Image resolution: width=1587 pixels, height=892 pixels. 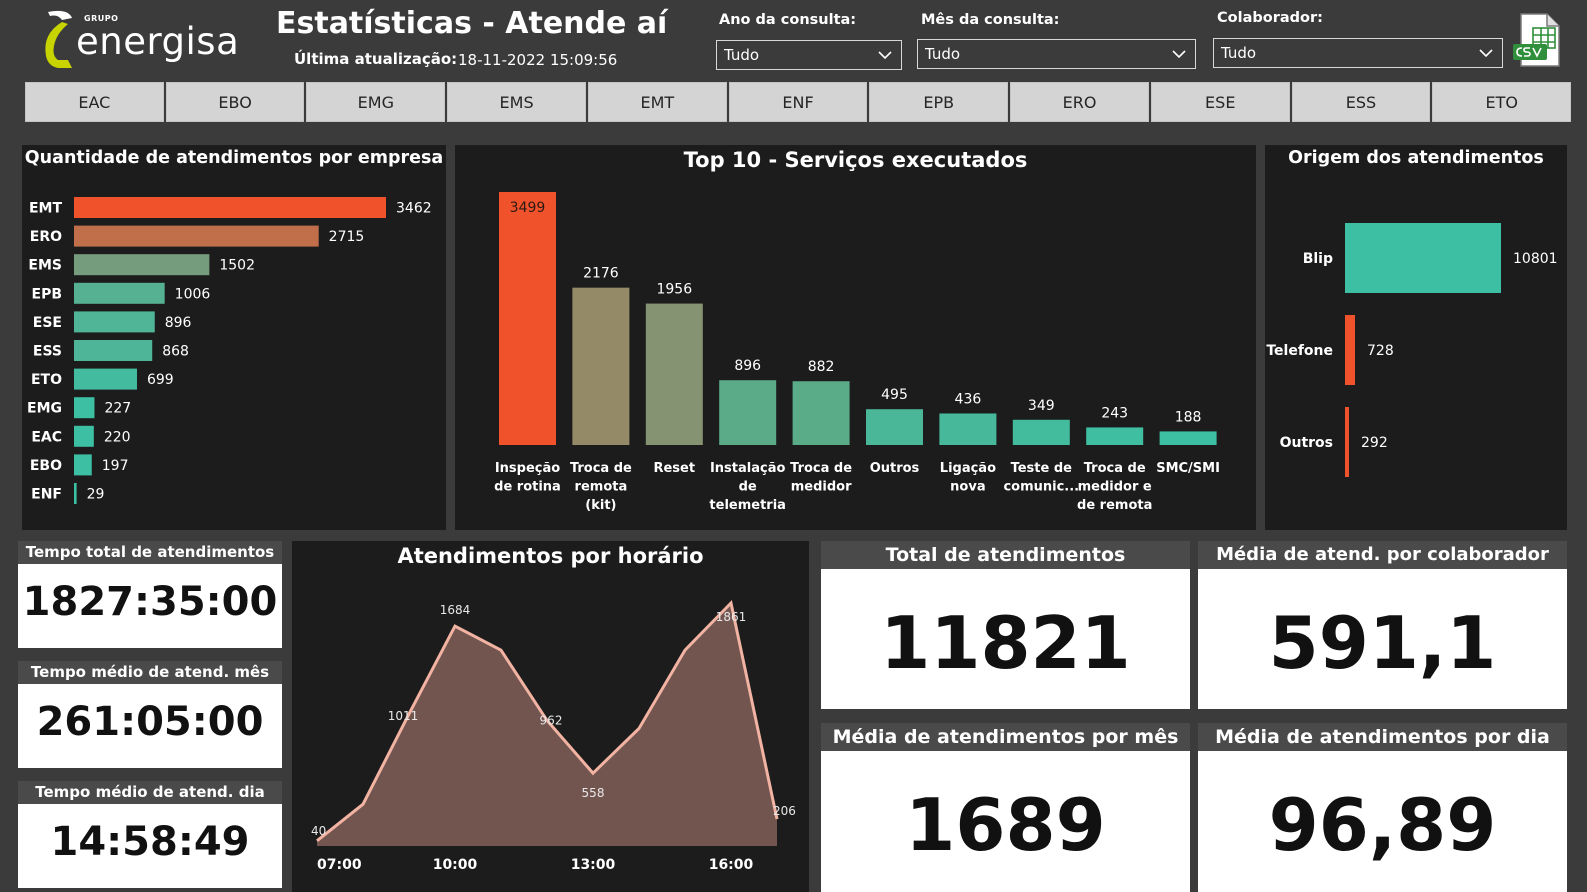 What do you see at coordinates (1382, 825) in the screenshot?
I see `avg-per-day-value: 96,89` at bounding box center [1382, 825].